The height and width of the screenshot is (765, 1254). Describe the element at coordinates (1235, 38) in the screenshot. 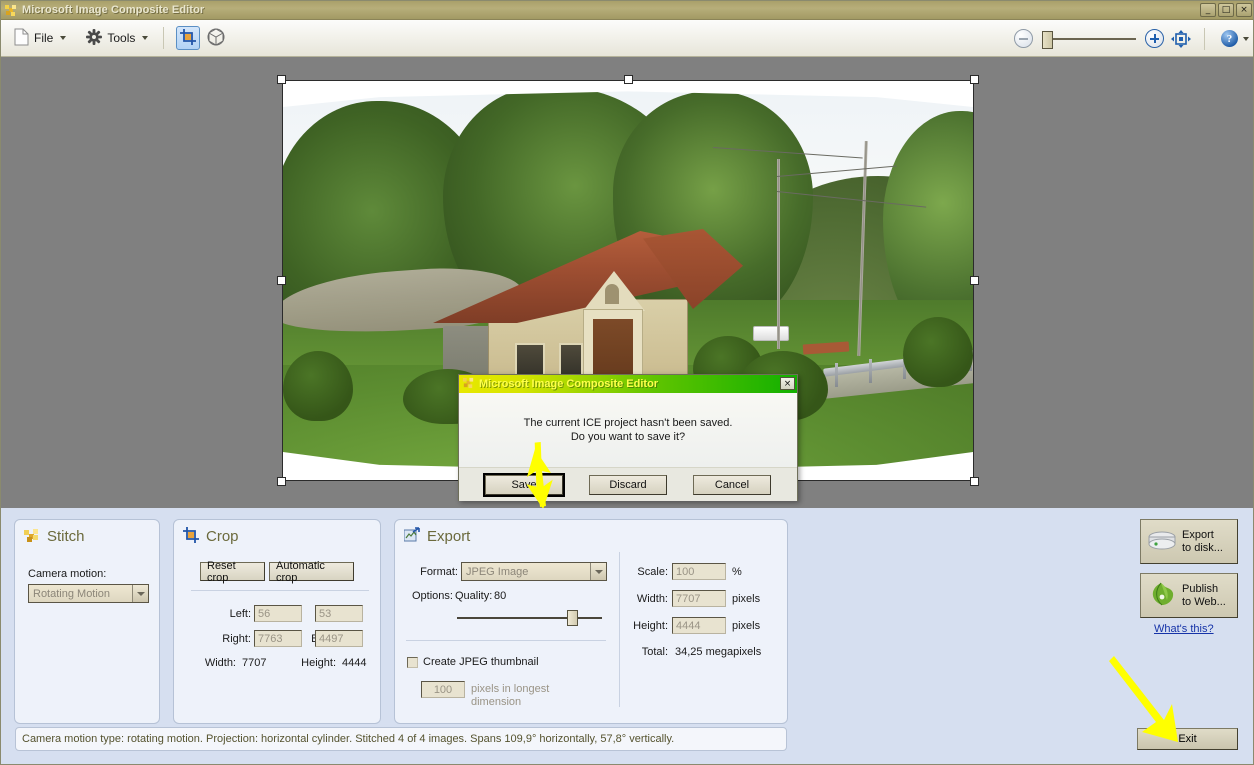

I see `help-button: ?` at that location.